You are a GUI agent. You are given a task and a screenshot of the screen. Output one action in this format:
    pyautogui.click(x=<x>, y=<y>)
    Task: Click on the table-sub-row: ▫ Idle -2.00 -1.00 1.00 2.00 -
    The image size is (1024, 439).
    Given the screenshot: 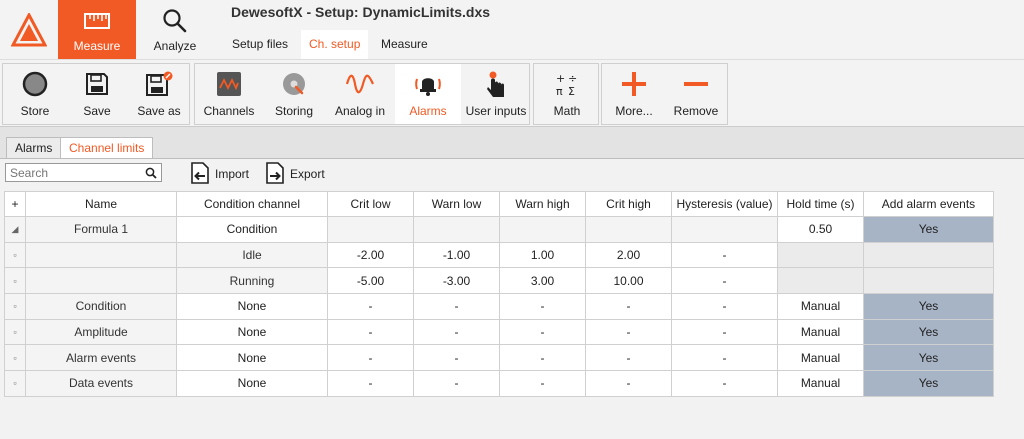 What is the action you would take?
    pyautogui.click(x=499, y=255)
    